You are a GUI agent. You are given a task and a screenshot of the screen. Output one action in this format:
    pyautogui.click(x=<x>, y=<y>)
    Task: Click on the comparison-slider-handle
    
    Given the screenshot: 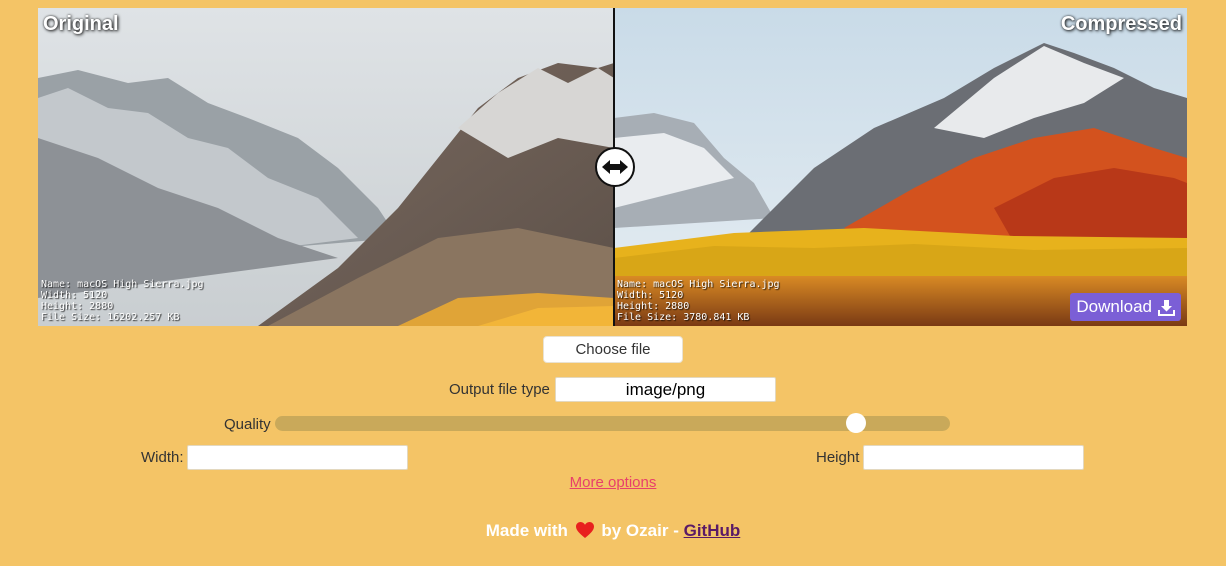 What is the action you would take?
    pyautogui.click(x=615, y=167)
    